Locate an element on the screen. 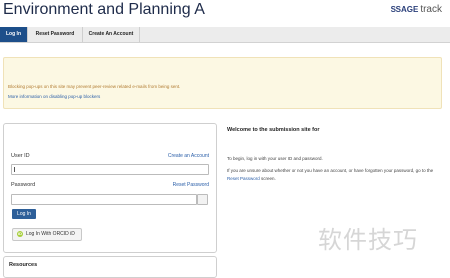 The image size is (450, 278). user-id-label: User ID is located at coordinates (20, 156).